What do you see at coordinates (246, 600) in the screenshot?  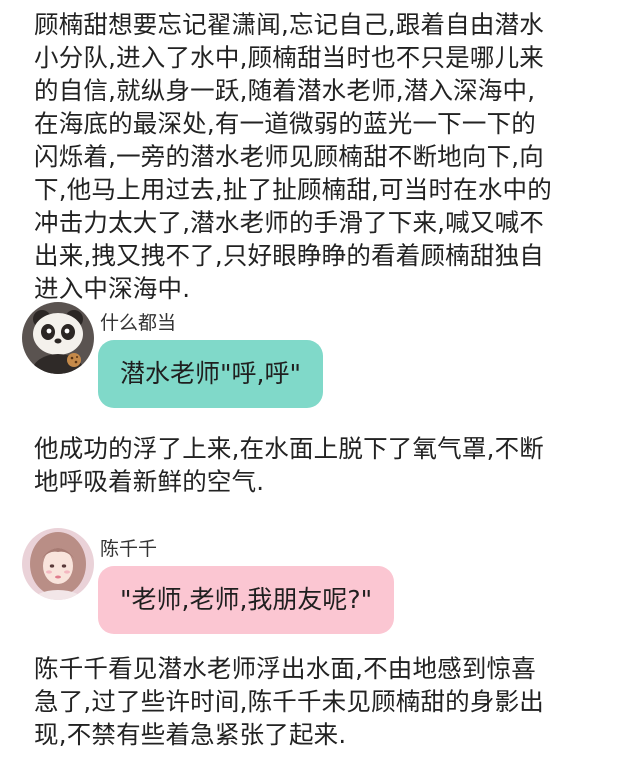 I see `message-bubble: "老师,老师,我朋友呢?"` at bounding box center [246, 600].